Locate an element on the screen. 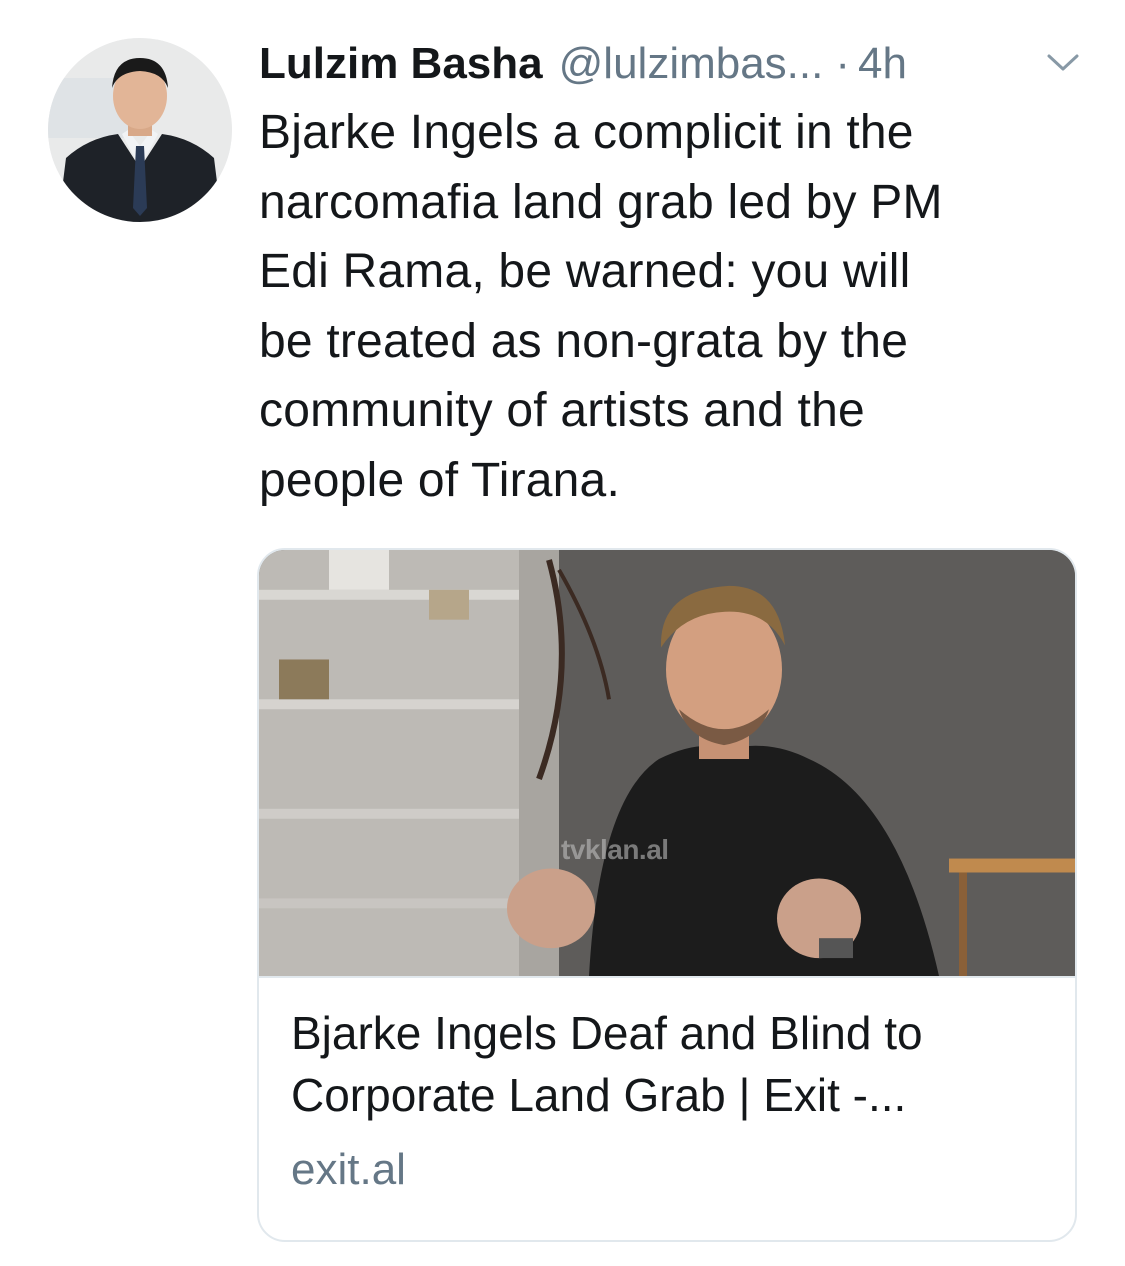 The image size is (1125, 1266). card-title-line: Bjarke Ingels Deaf and Blind to is located at coordinates (607, 1033).